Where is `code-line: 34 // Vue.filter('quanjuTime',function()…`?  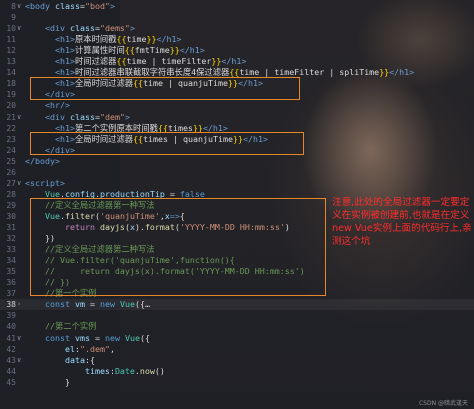
code-line: 34 // Vue.filter('quanjuTime',function()… is located at coordinates (237, 260).